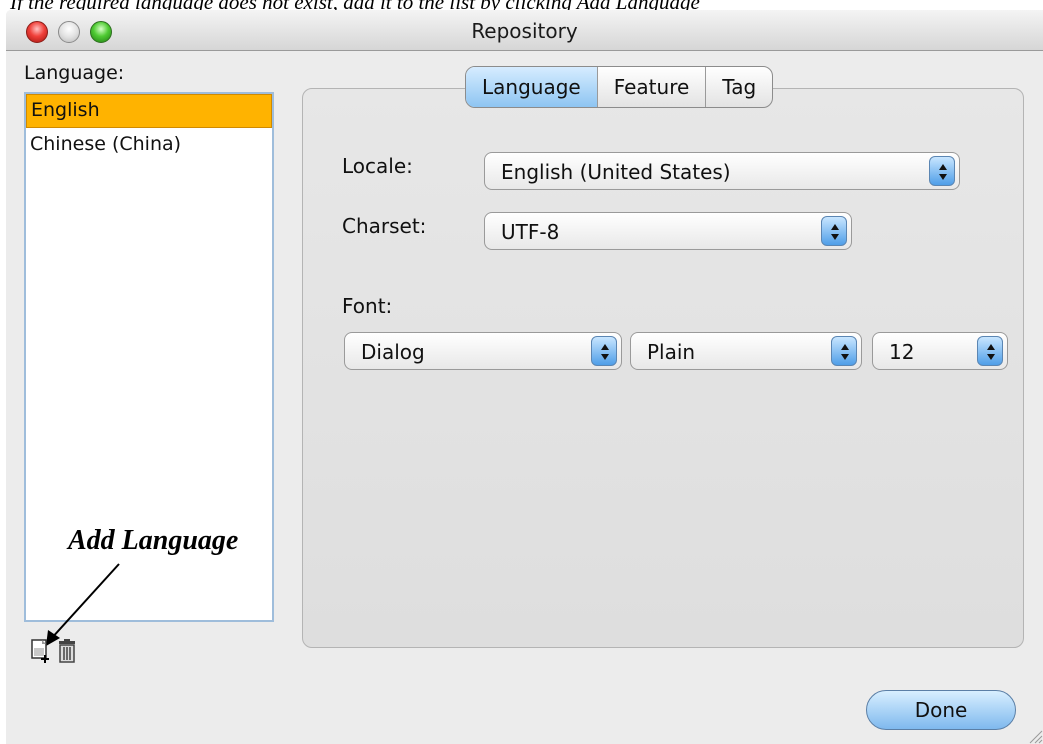  I want to click on tab-tag: Tag, so click(738, 87).